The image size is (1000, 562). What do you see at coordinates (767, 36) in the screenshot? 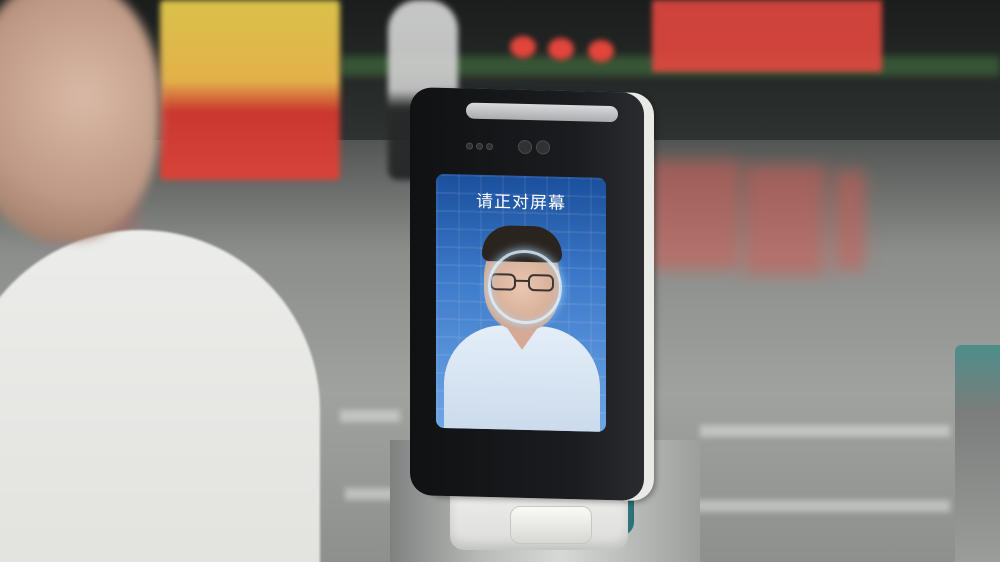
I see `background-red-sign` at bounding box center [767, 36].